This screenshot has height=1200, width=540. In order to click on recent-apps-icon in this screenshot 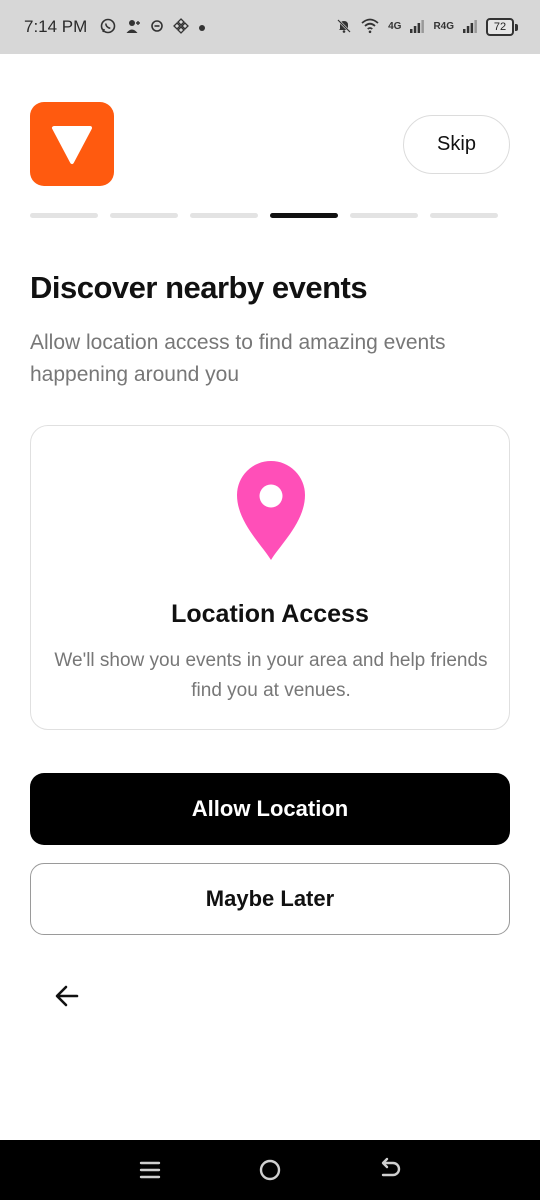, I will do `click(150, 1170)`.